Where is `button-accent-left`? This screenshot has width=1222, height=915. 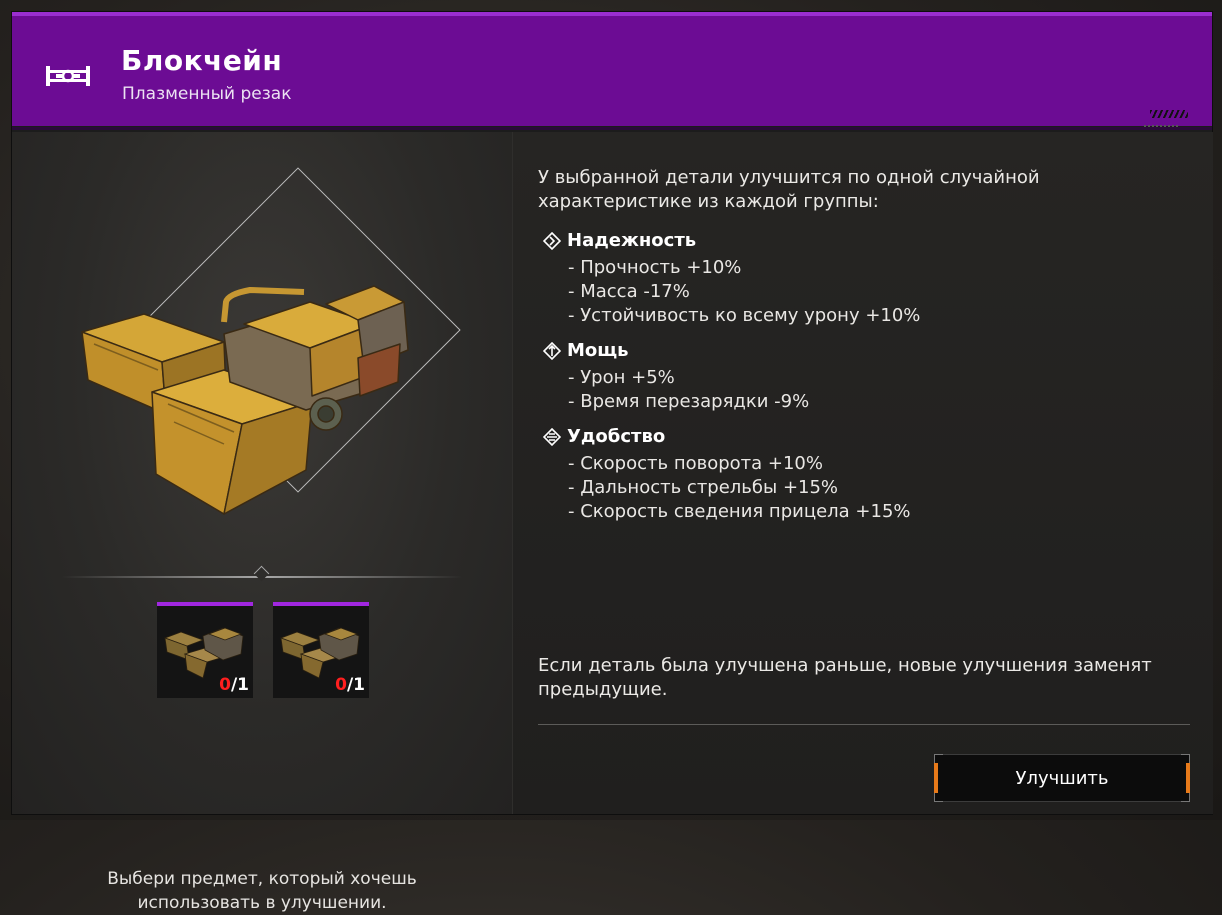 button-accent-left is located at coordinates (936, 778).